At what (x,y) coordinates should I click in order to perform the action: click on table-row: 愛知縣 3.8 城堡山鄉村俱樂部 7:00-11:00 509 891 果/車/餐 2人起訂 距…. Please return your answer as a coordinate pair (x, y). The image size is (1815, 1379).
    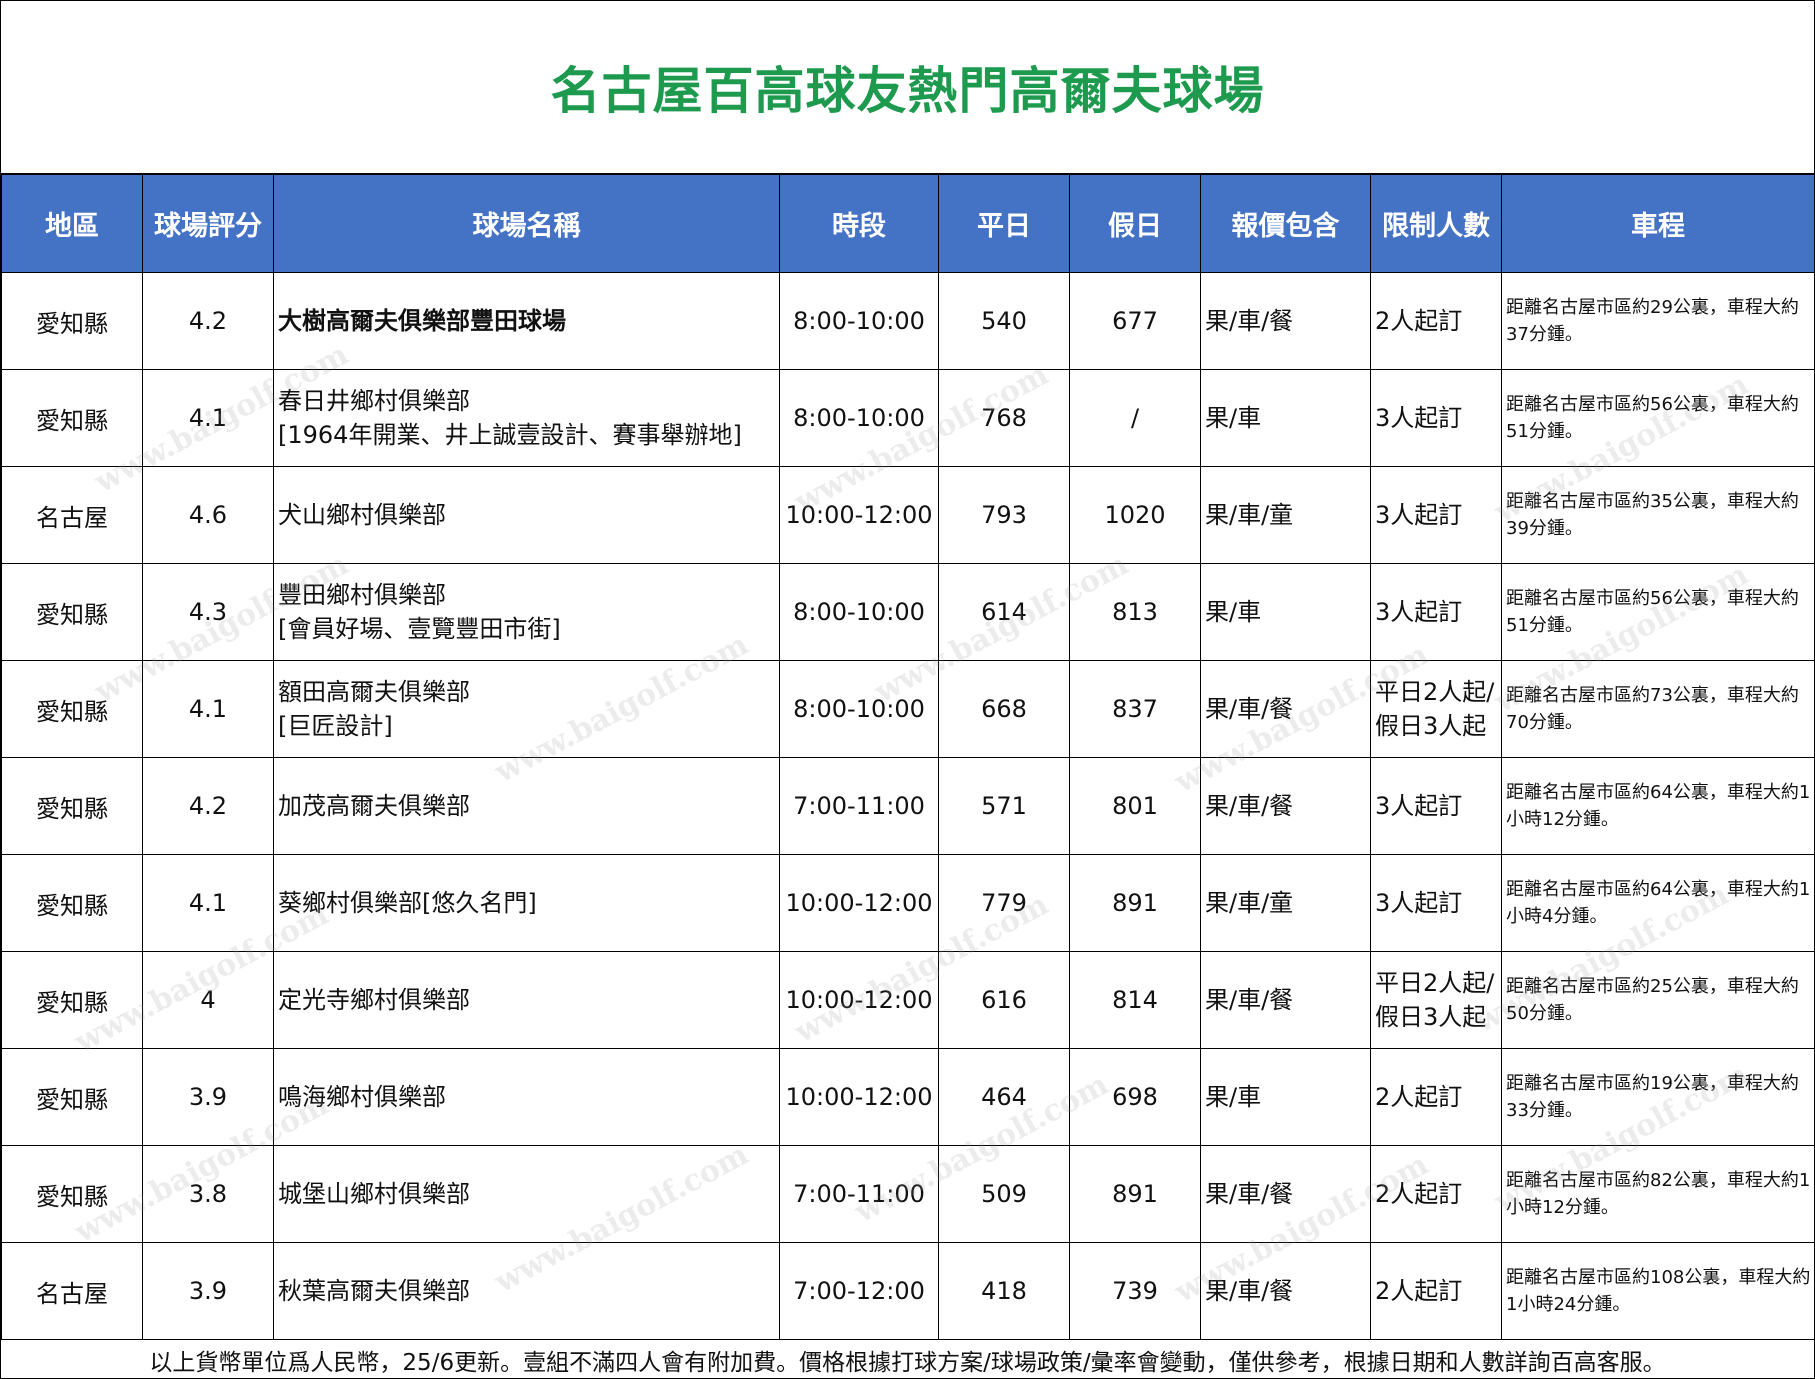
    Looking at the image, I should click on (908, 1194).